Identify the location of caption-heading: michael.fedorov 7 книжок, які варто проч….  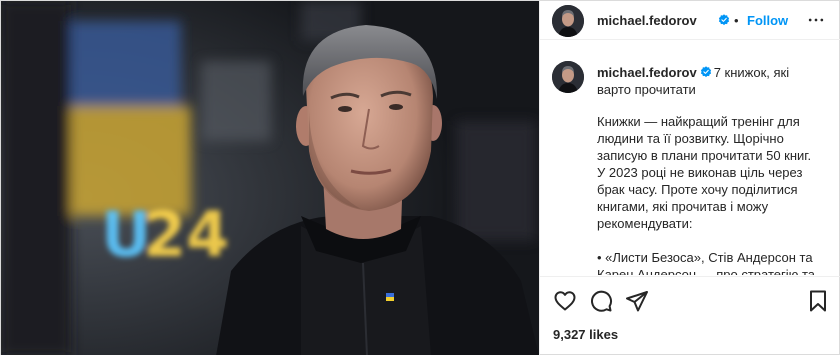
(707, 81).